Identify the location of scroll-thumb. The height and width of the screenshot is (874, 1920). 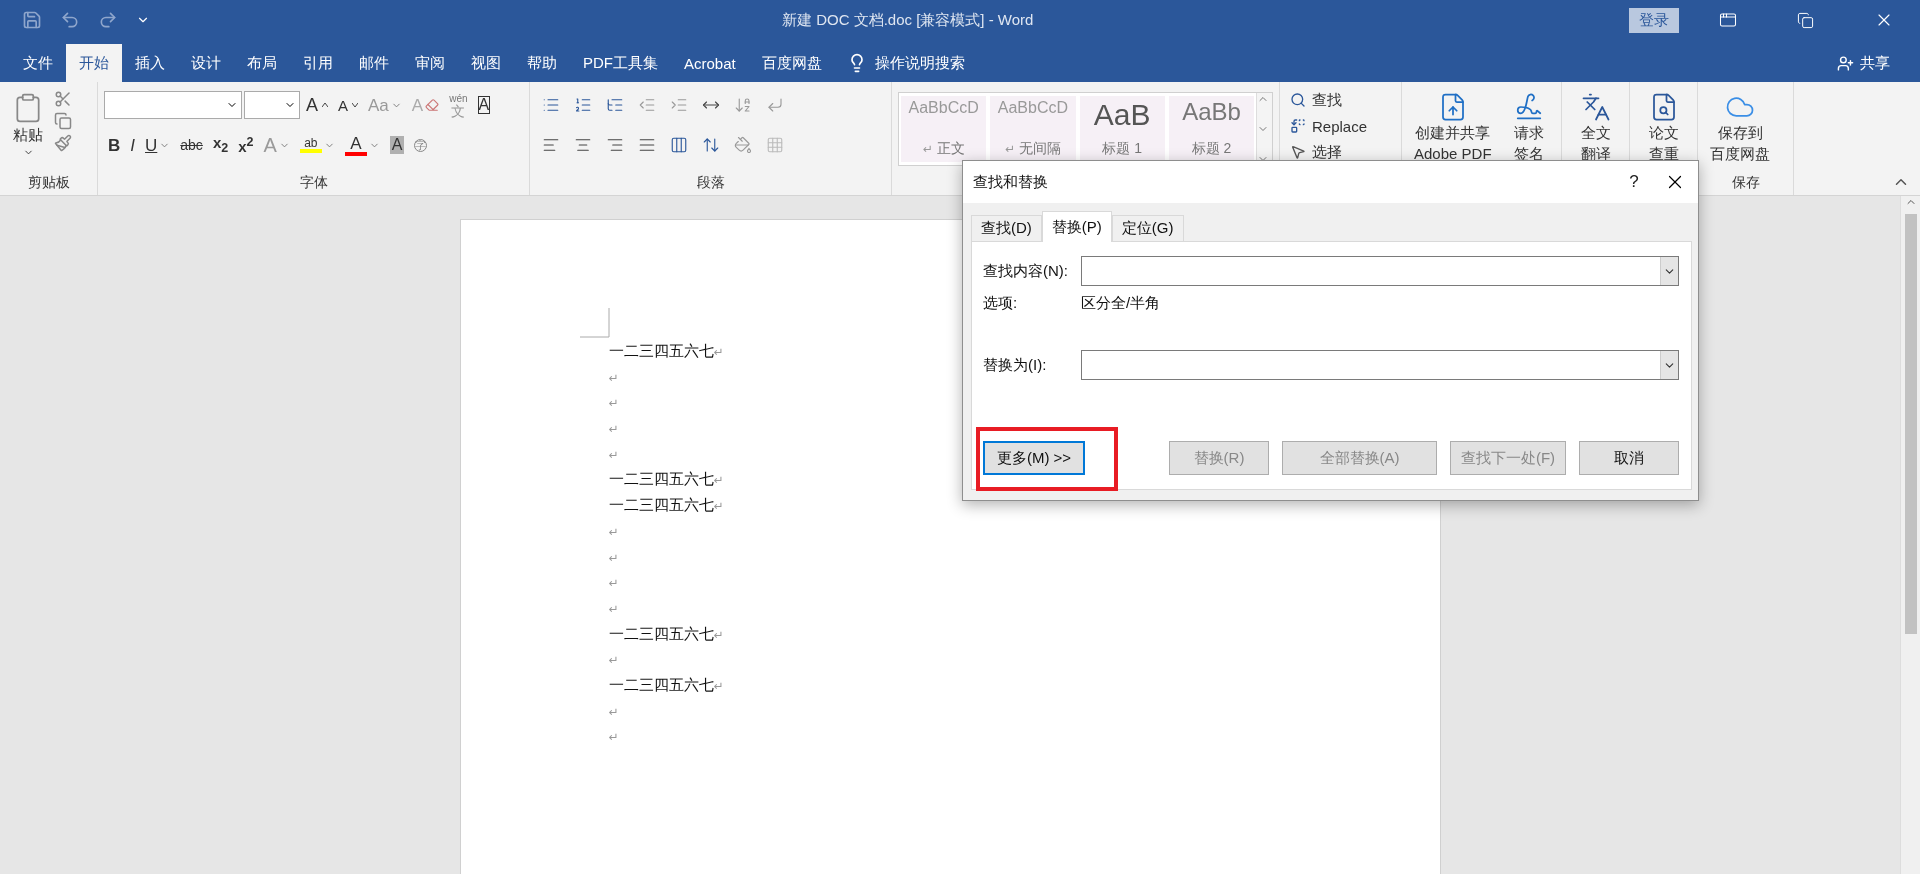
(1910, 424).